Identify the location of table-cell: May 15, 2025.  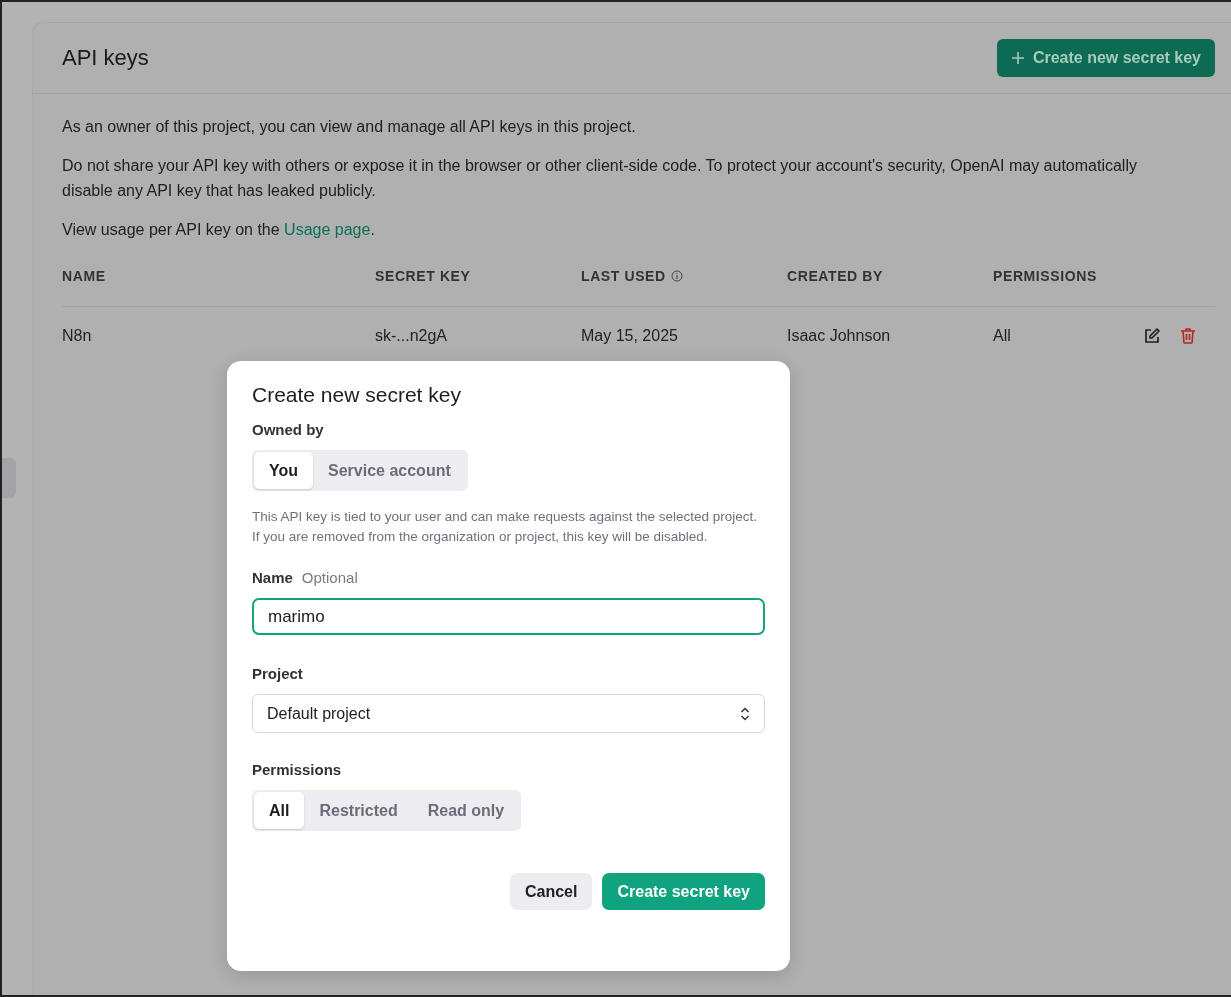
(629, 336).